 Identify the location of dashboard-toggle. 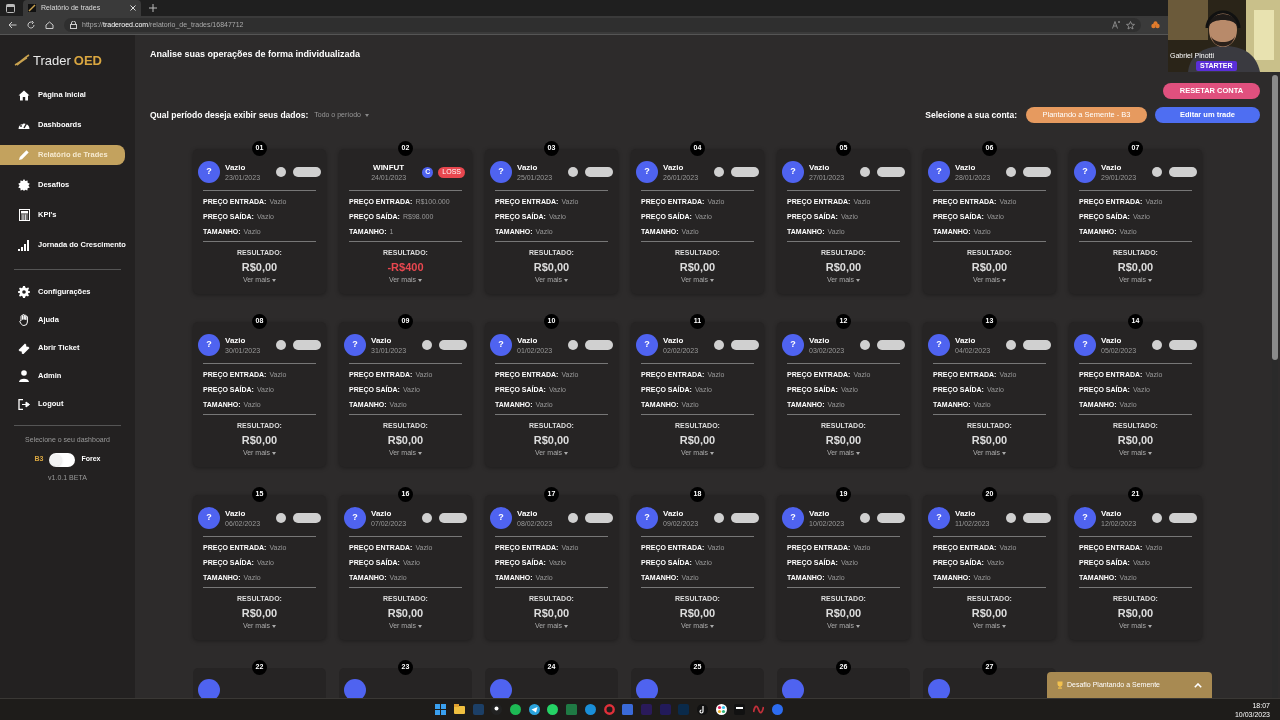
(62, 459).